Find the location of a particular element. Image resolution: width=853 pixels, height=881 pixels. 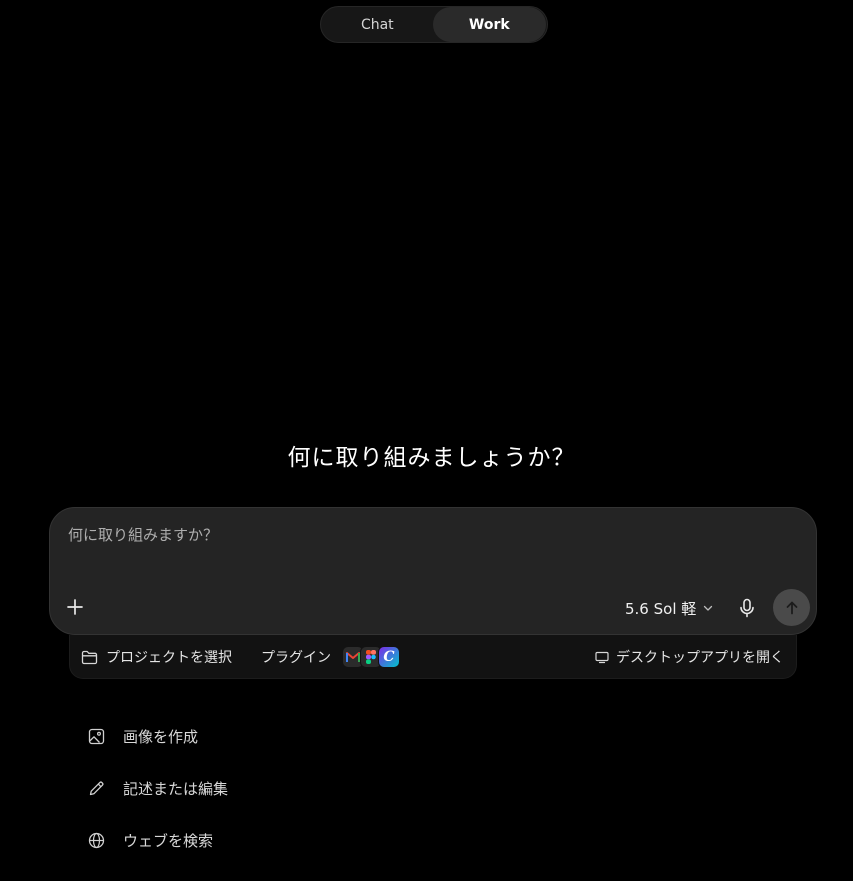

plus-icon is located at coordinates (75, 607).